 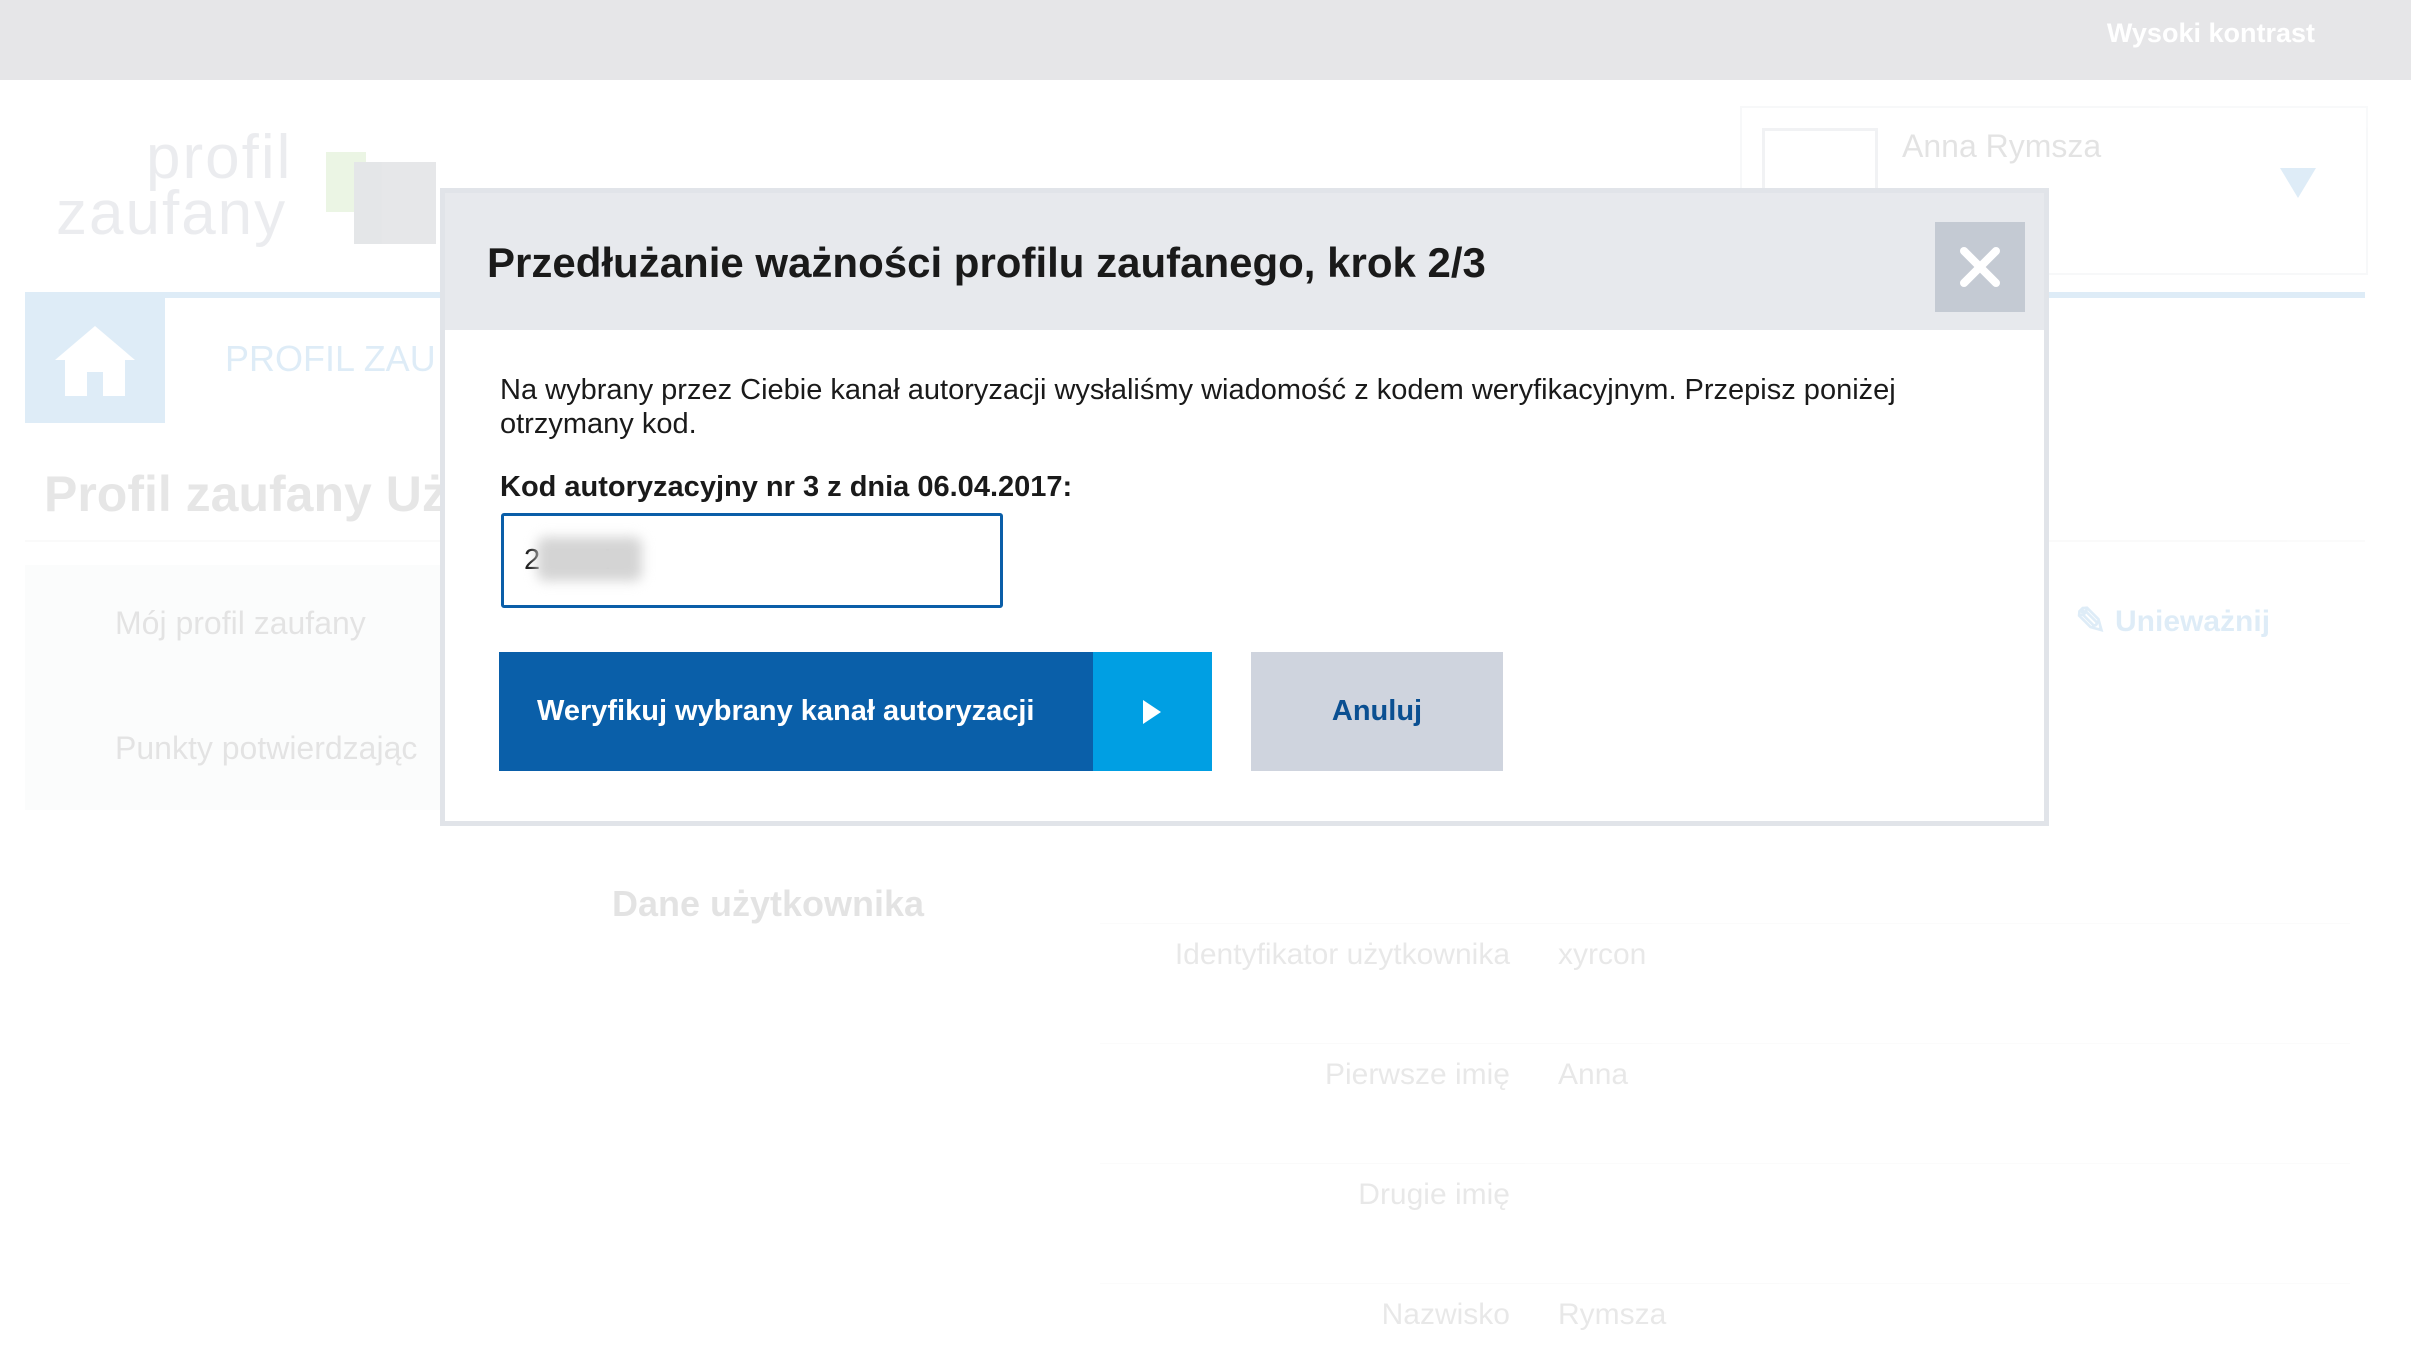 I want to click on home-button, so click(x=95, y=360).